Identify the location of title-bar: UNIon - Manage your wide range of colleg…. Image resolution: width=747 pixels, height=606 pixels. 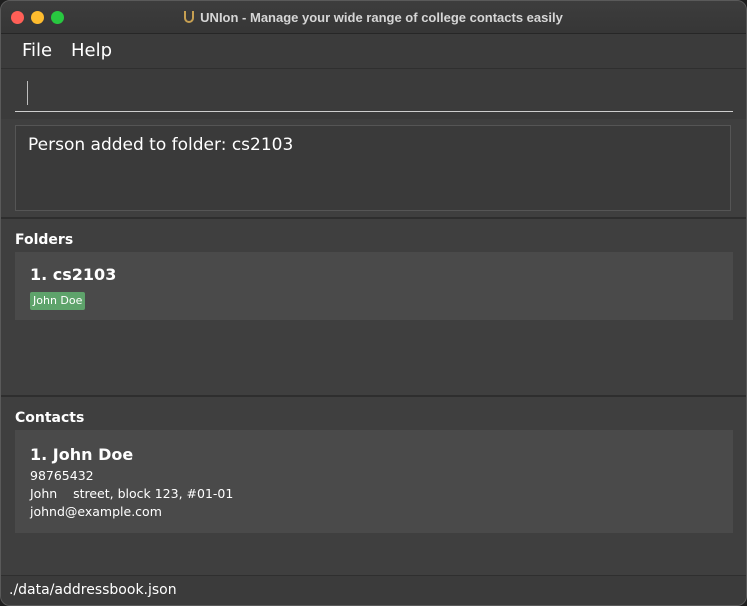
(373, 17).